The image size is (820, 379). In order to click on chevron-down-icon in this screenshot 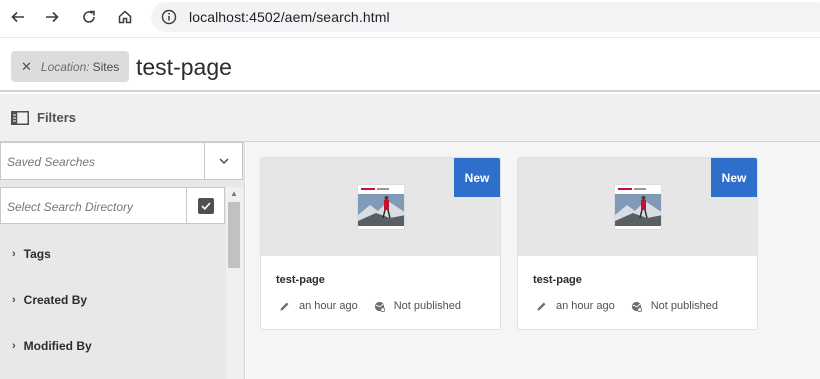, I will do `click(223, 161)`.